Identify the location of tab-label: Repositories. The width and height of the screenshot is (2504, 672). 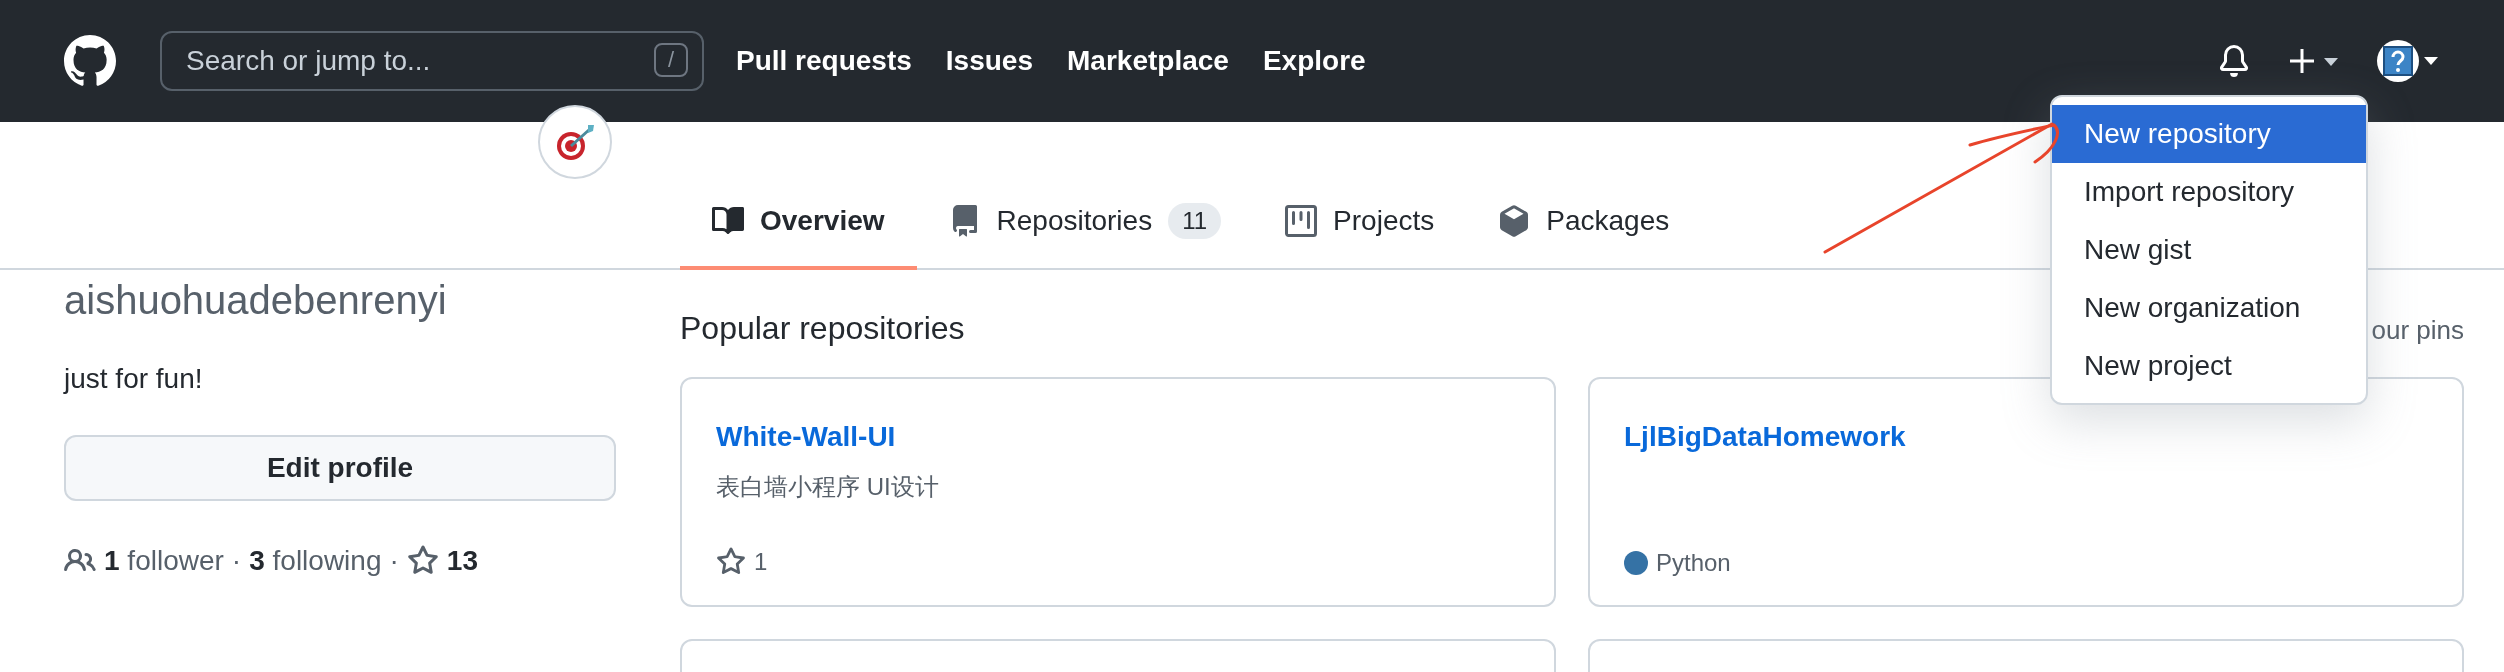
(1074, 221).